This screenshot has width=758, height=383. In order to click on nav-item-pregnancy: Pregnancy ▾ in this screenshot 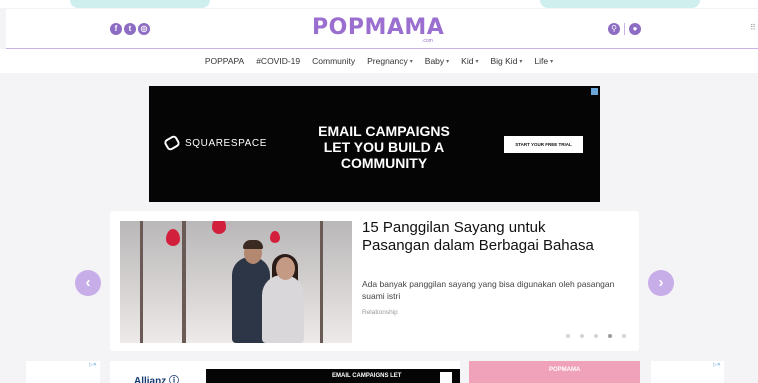, I will do `click(390, 61)`.